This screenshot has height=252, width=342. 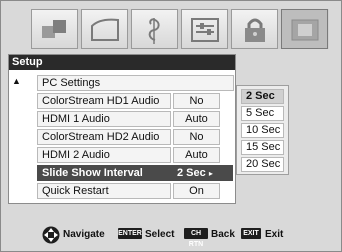 What do you see at coordinates (196, 238) in the screenshot?
I see `ch-rtn-key-icon: CH RTN` at bounding box center [196, 238].